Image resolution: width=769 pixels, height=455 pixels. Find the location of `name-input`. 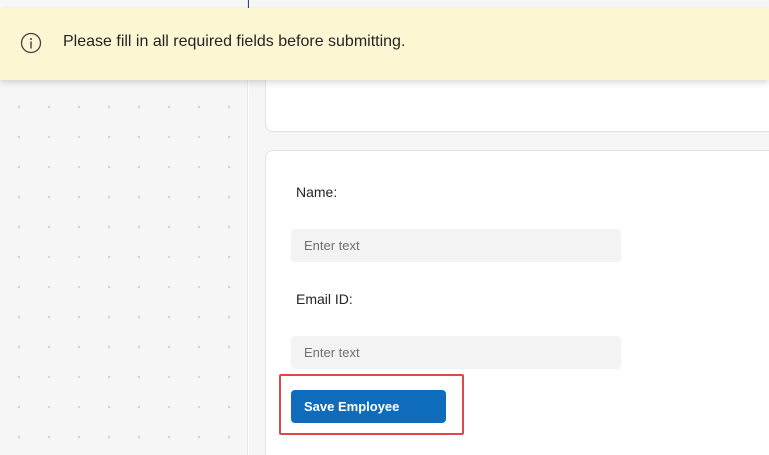

name-input is located at coordinates (456, 245).